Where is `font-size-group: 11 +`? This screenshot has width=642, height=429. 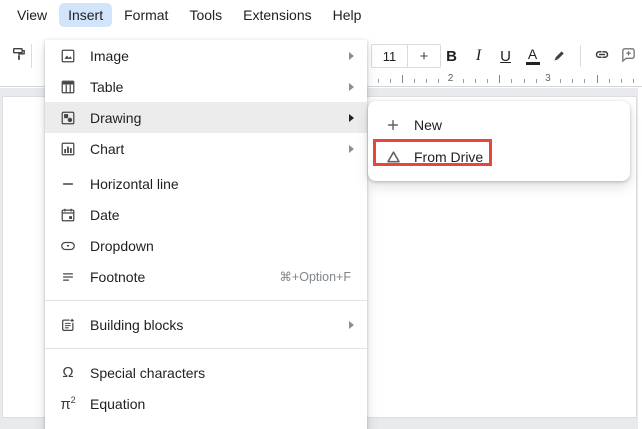
font-size-group: 11 + is located at coordinates (406, 56).